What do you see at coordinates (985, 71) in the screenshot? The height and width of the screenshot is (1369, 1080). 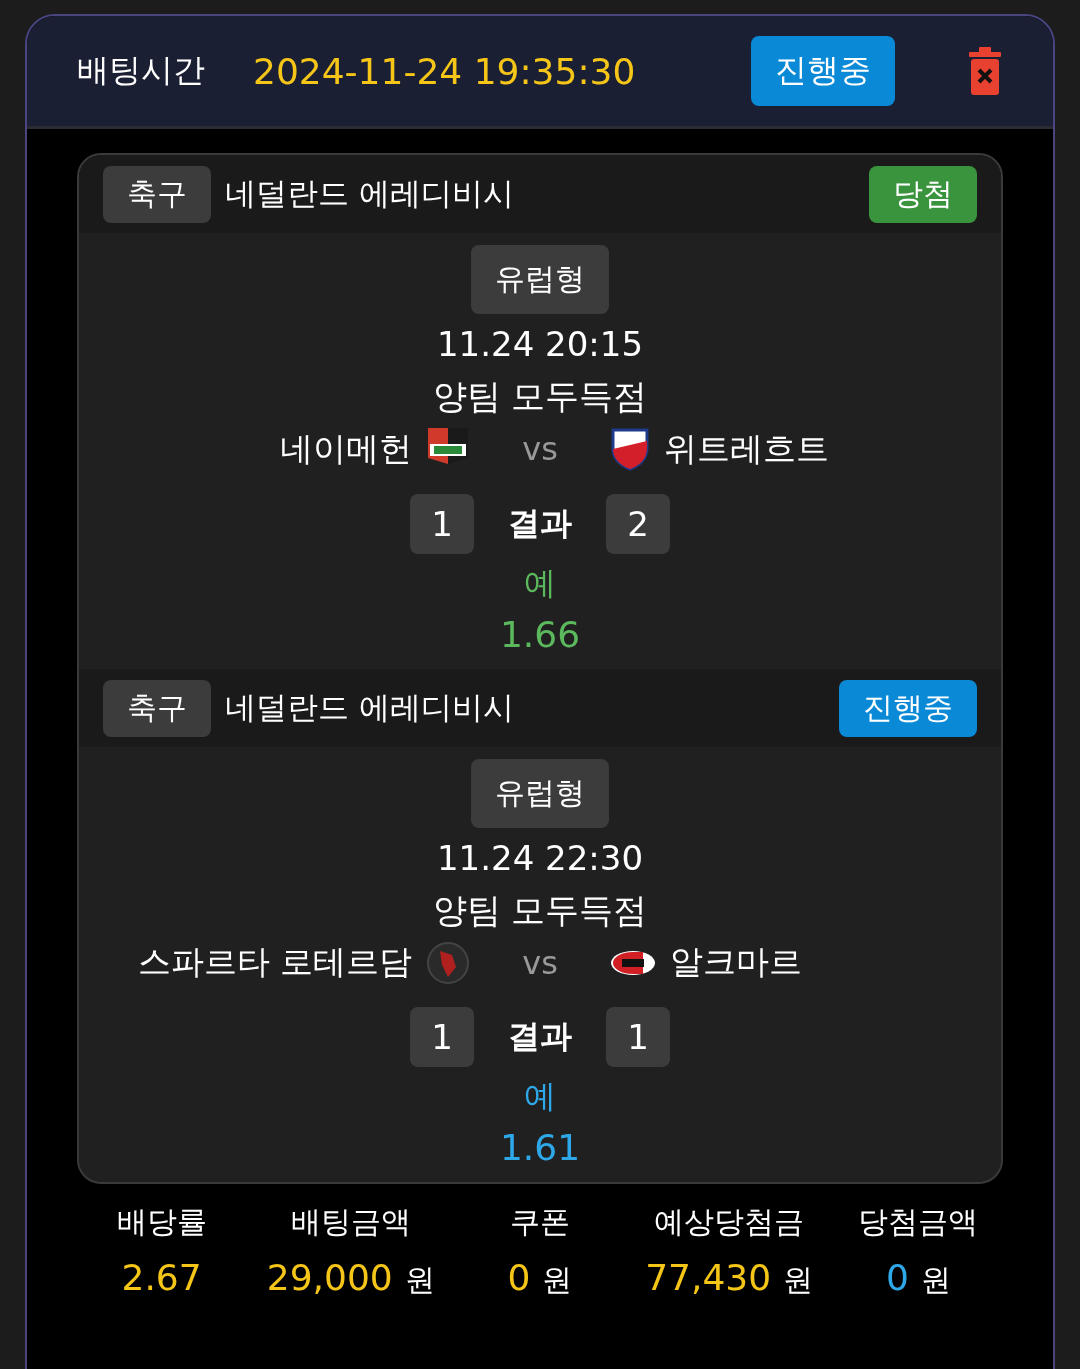 I see `trash-icon` at bounding box center [985, 71].